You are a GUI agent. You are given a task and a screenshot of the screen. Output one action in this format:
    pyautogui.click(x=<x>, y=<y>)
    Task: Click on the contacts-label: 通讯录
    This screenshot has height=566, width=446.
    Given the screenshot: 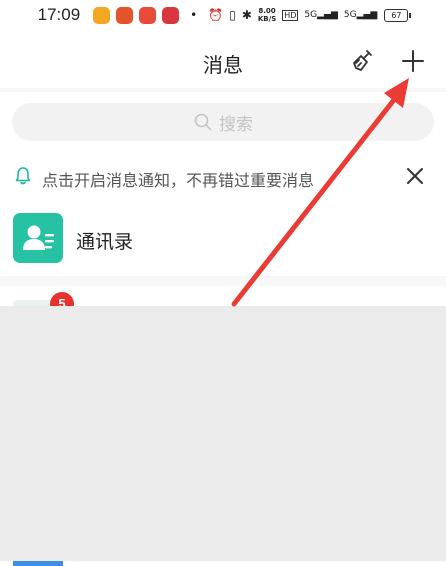 What is the action you would take?
    pyautogui.click(x=105, y=242)
    